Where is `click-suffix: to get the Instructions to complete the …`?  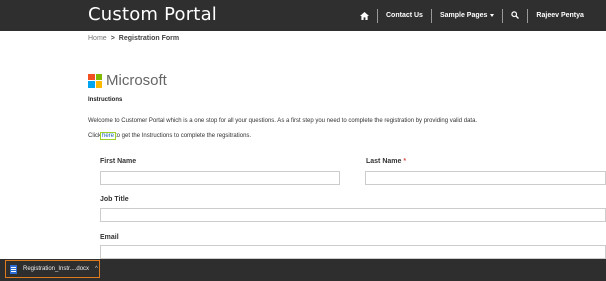 click-suffix: to get the Instructions to complete the … is located at coordinates (183, 136).